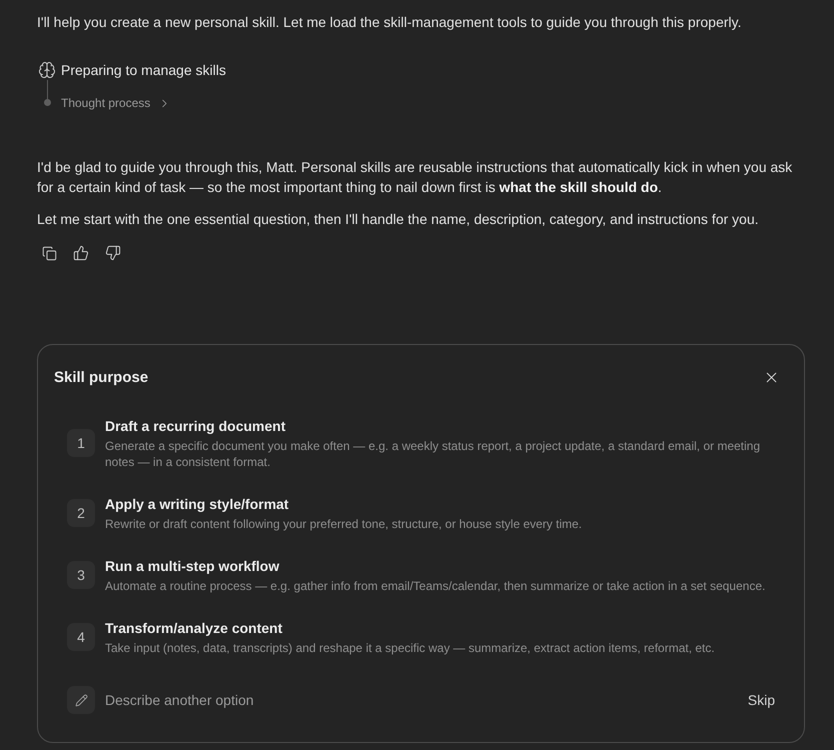 This screenshot has width=834, height=750. What do you see at coordinates (415, 177) in the screenshot?
I see `assistant-message: I'd be glad to guide you through this, Matt. Personal skills are reusable instructions that automatically kick in when you ask for a certain kind of task — so the most important thing to nail down first is what the skill should do.` at bounding box center [415, 177].